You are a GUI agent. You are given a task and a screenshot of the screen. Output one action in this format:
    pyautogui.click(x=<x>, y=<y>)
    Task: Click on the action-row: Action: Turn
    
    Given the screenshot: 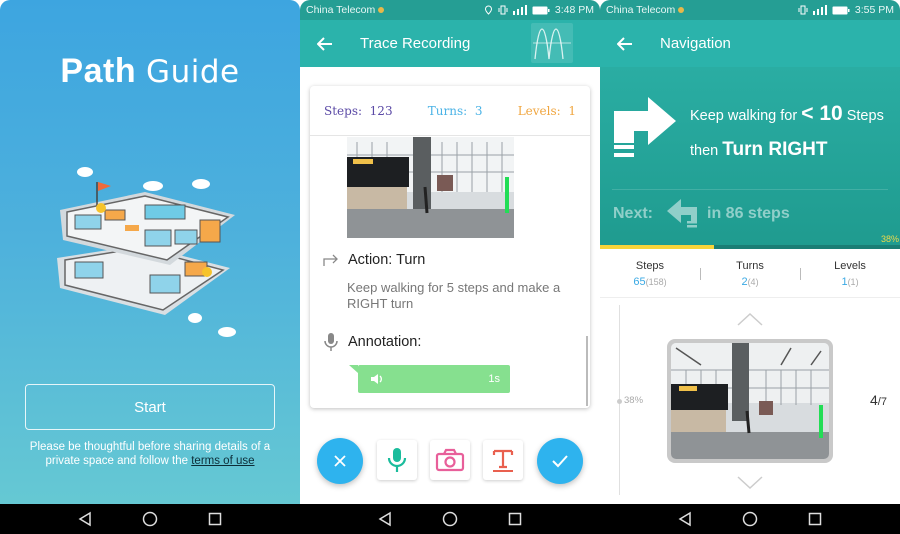 What is the action you would take?
    pyautogui.click(x=373, y=260)
    